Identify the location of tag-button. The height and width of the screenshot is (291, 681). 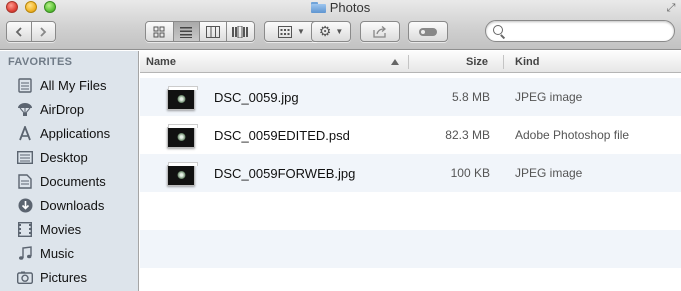
(428, 31).